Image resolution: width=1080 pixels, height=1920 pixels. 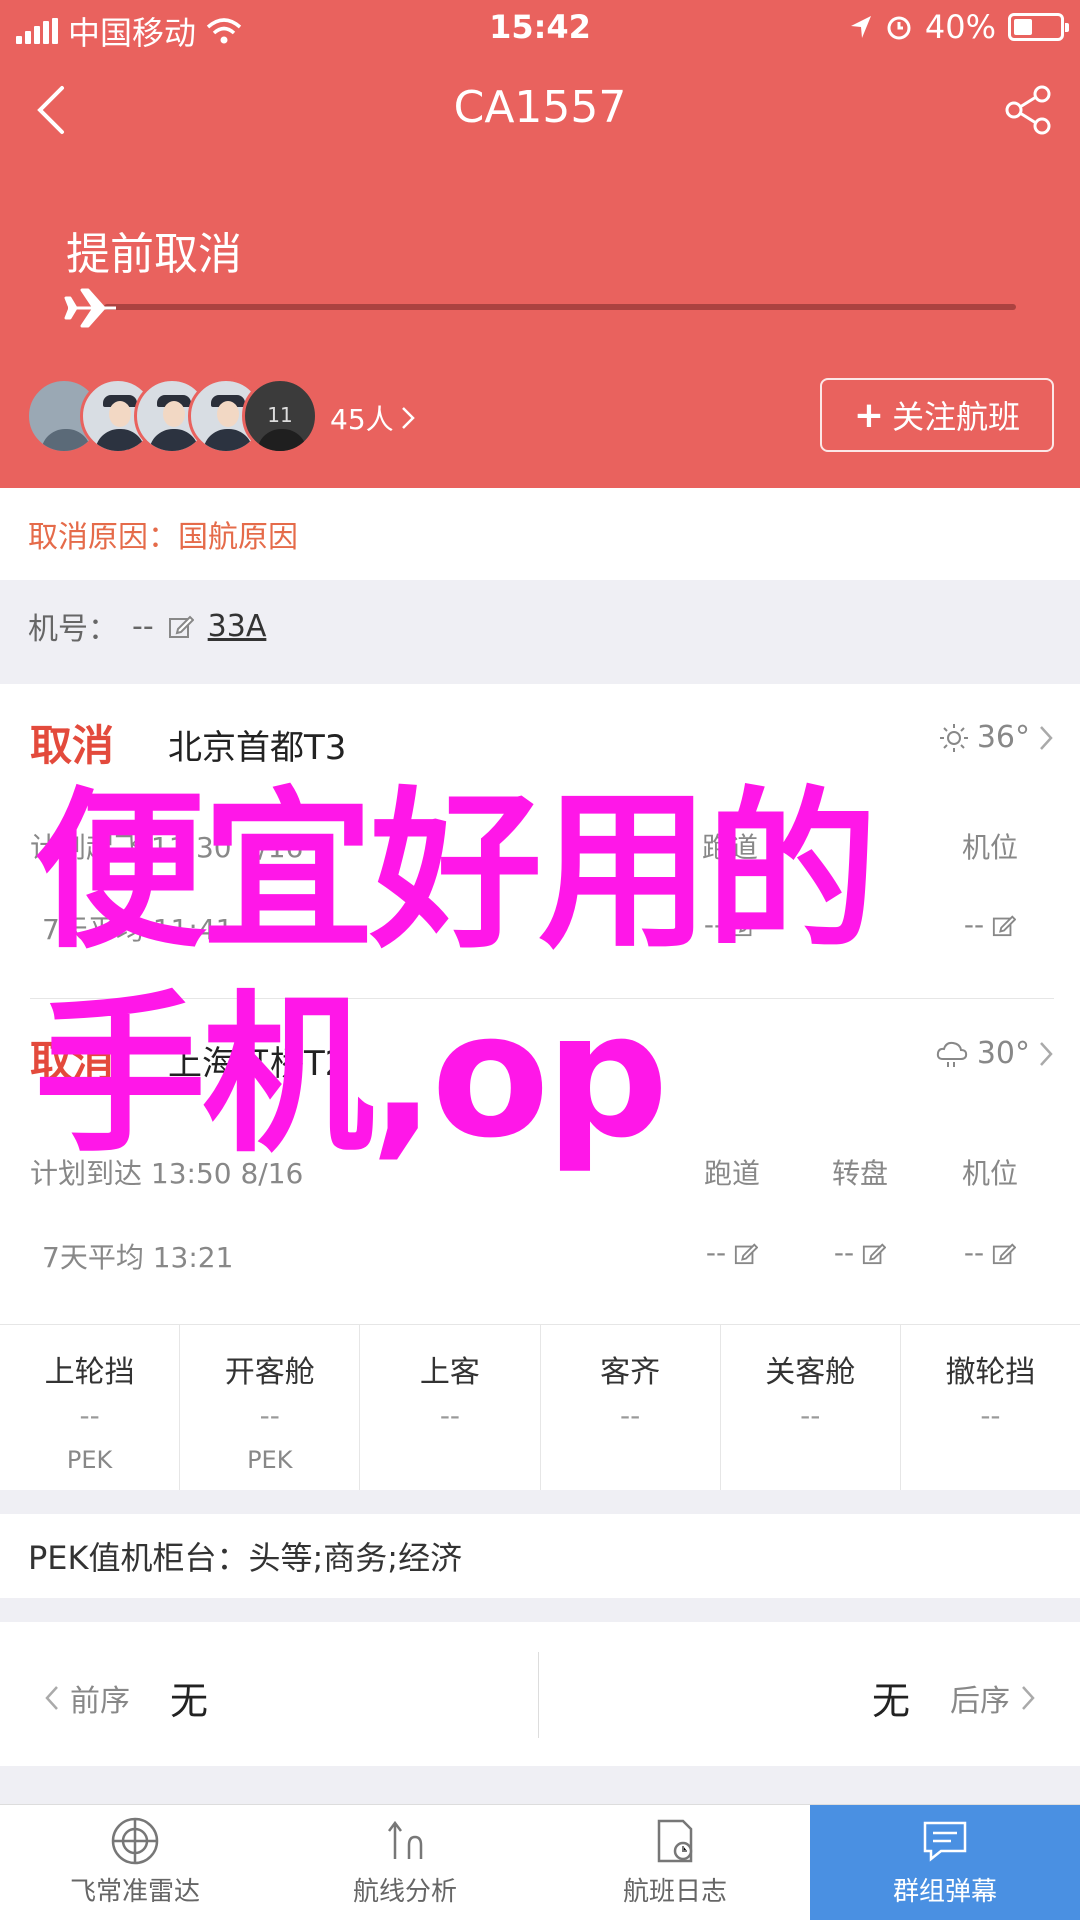 What do you see at coordinates (540, 1694) in the screenshot?
I see `prev-next-flights: 前序 无 无 后序` at bounding box center [540, 1694].